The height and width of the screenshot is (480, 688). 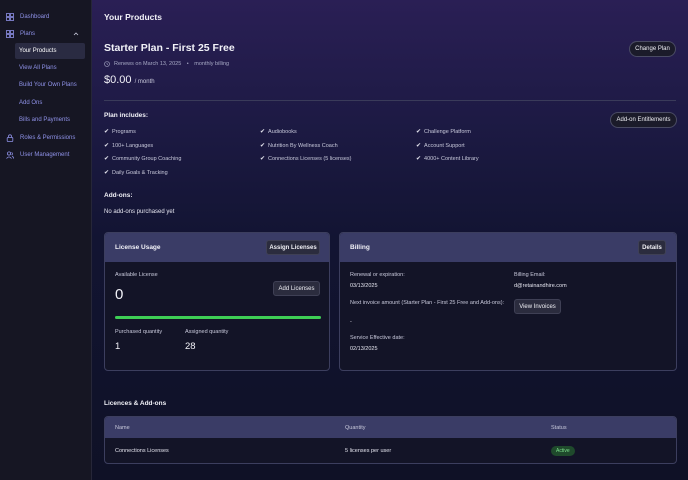 I want to click on billing-title: Billing, so click(x=360, y=247).